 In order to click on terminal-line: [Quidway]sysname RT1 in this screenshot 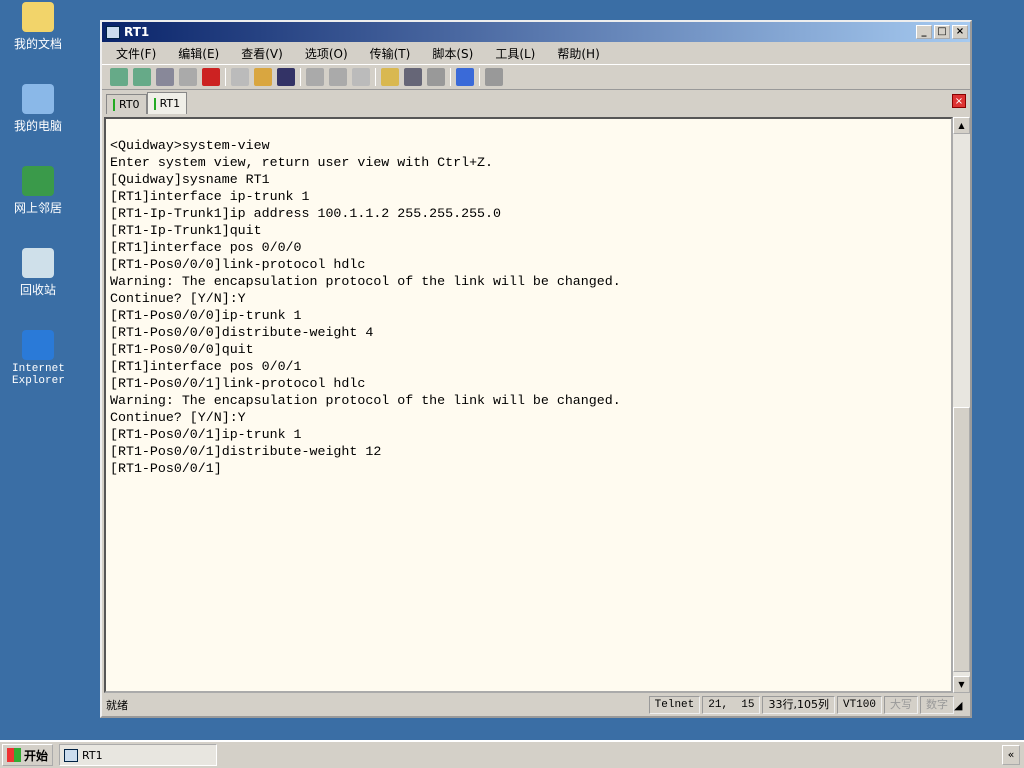, I will do `click(190, 179)`.